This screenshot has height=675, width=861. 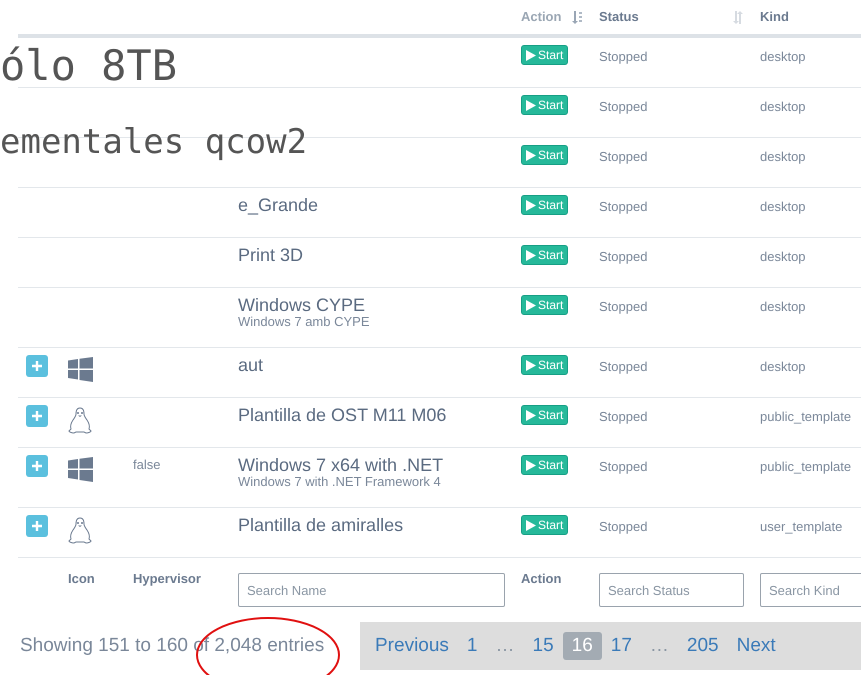 I want to click on page-link: 16, so click(x=582, y=646).